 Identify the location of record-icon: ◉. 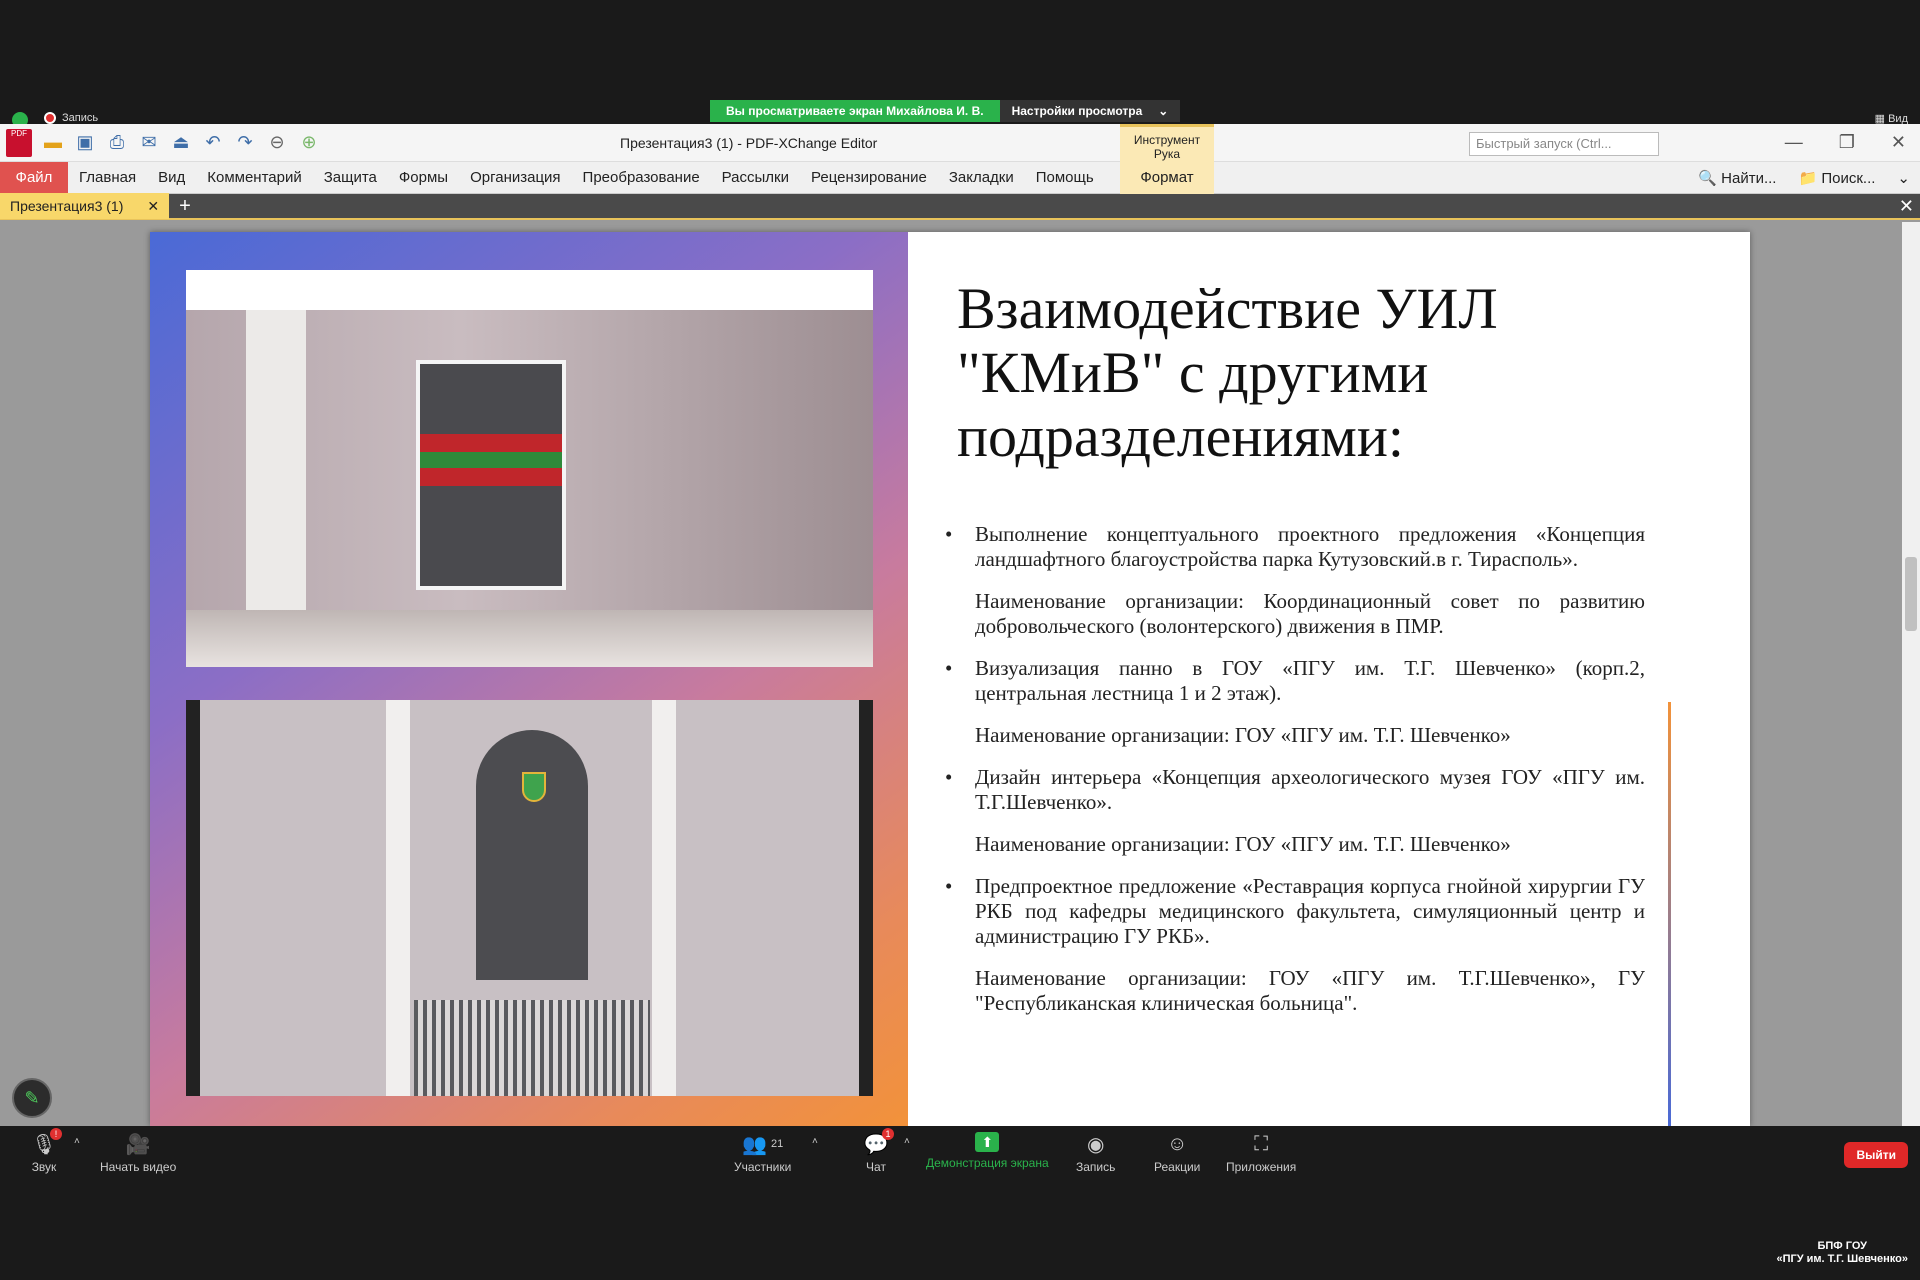
(1095, 1144).